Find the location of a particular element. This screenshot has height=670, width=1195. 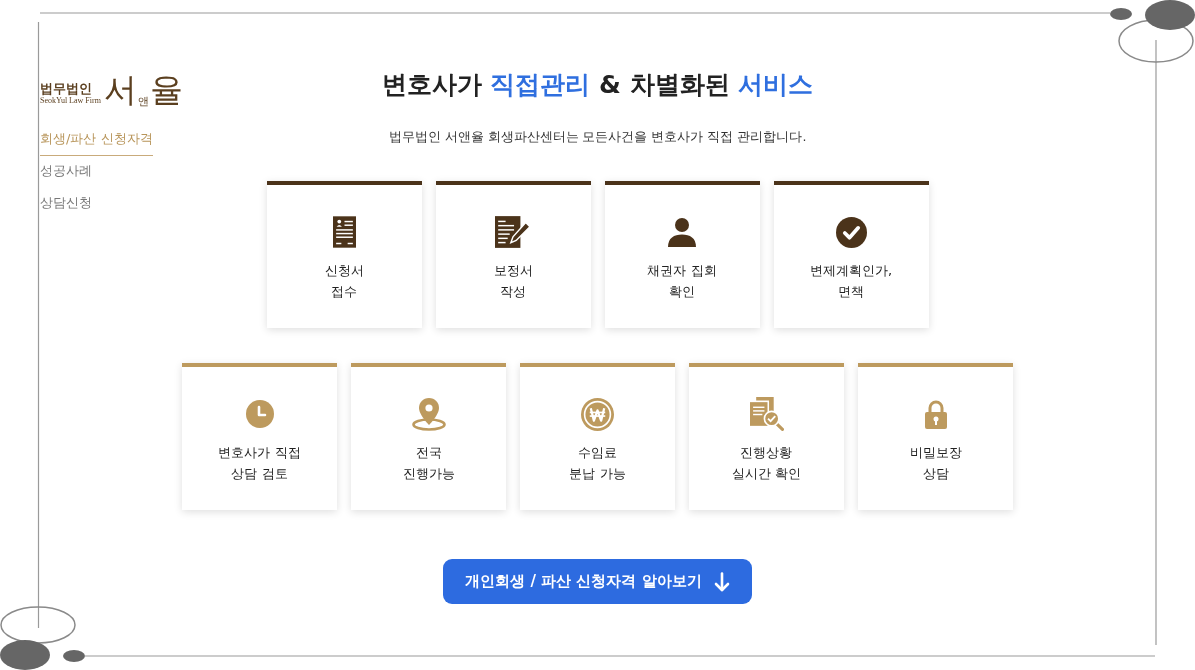

logo-subtitle: SeokYul Law Firm is located at coordinates (70, 100).